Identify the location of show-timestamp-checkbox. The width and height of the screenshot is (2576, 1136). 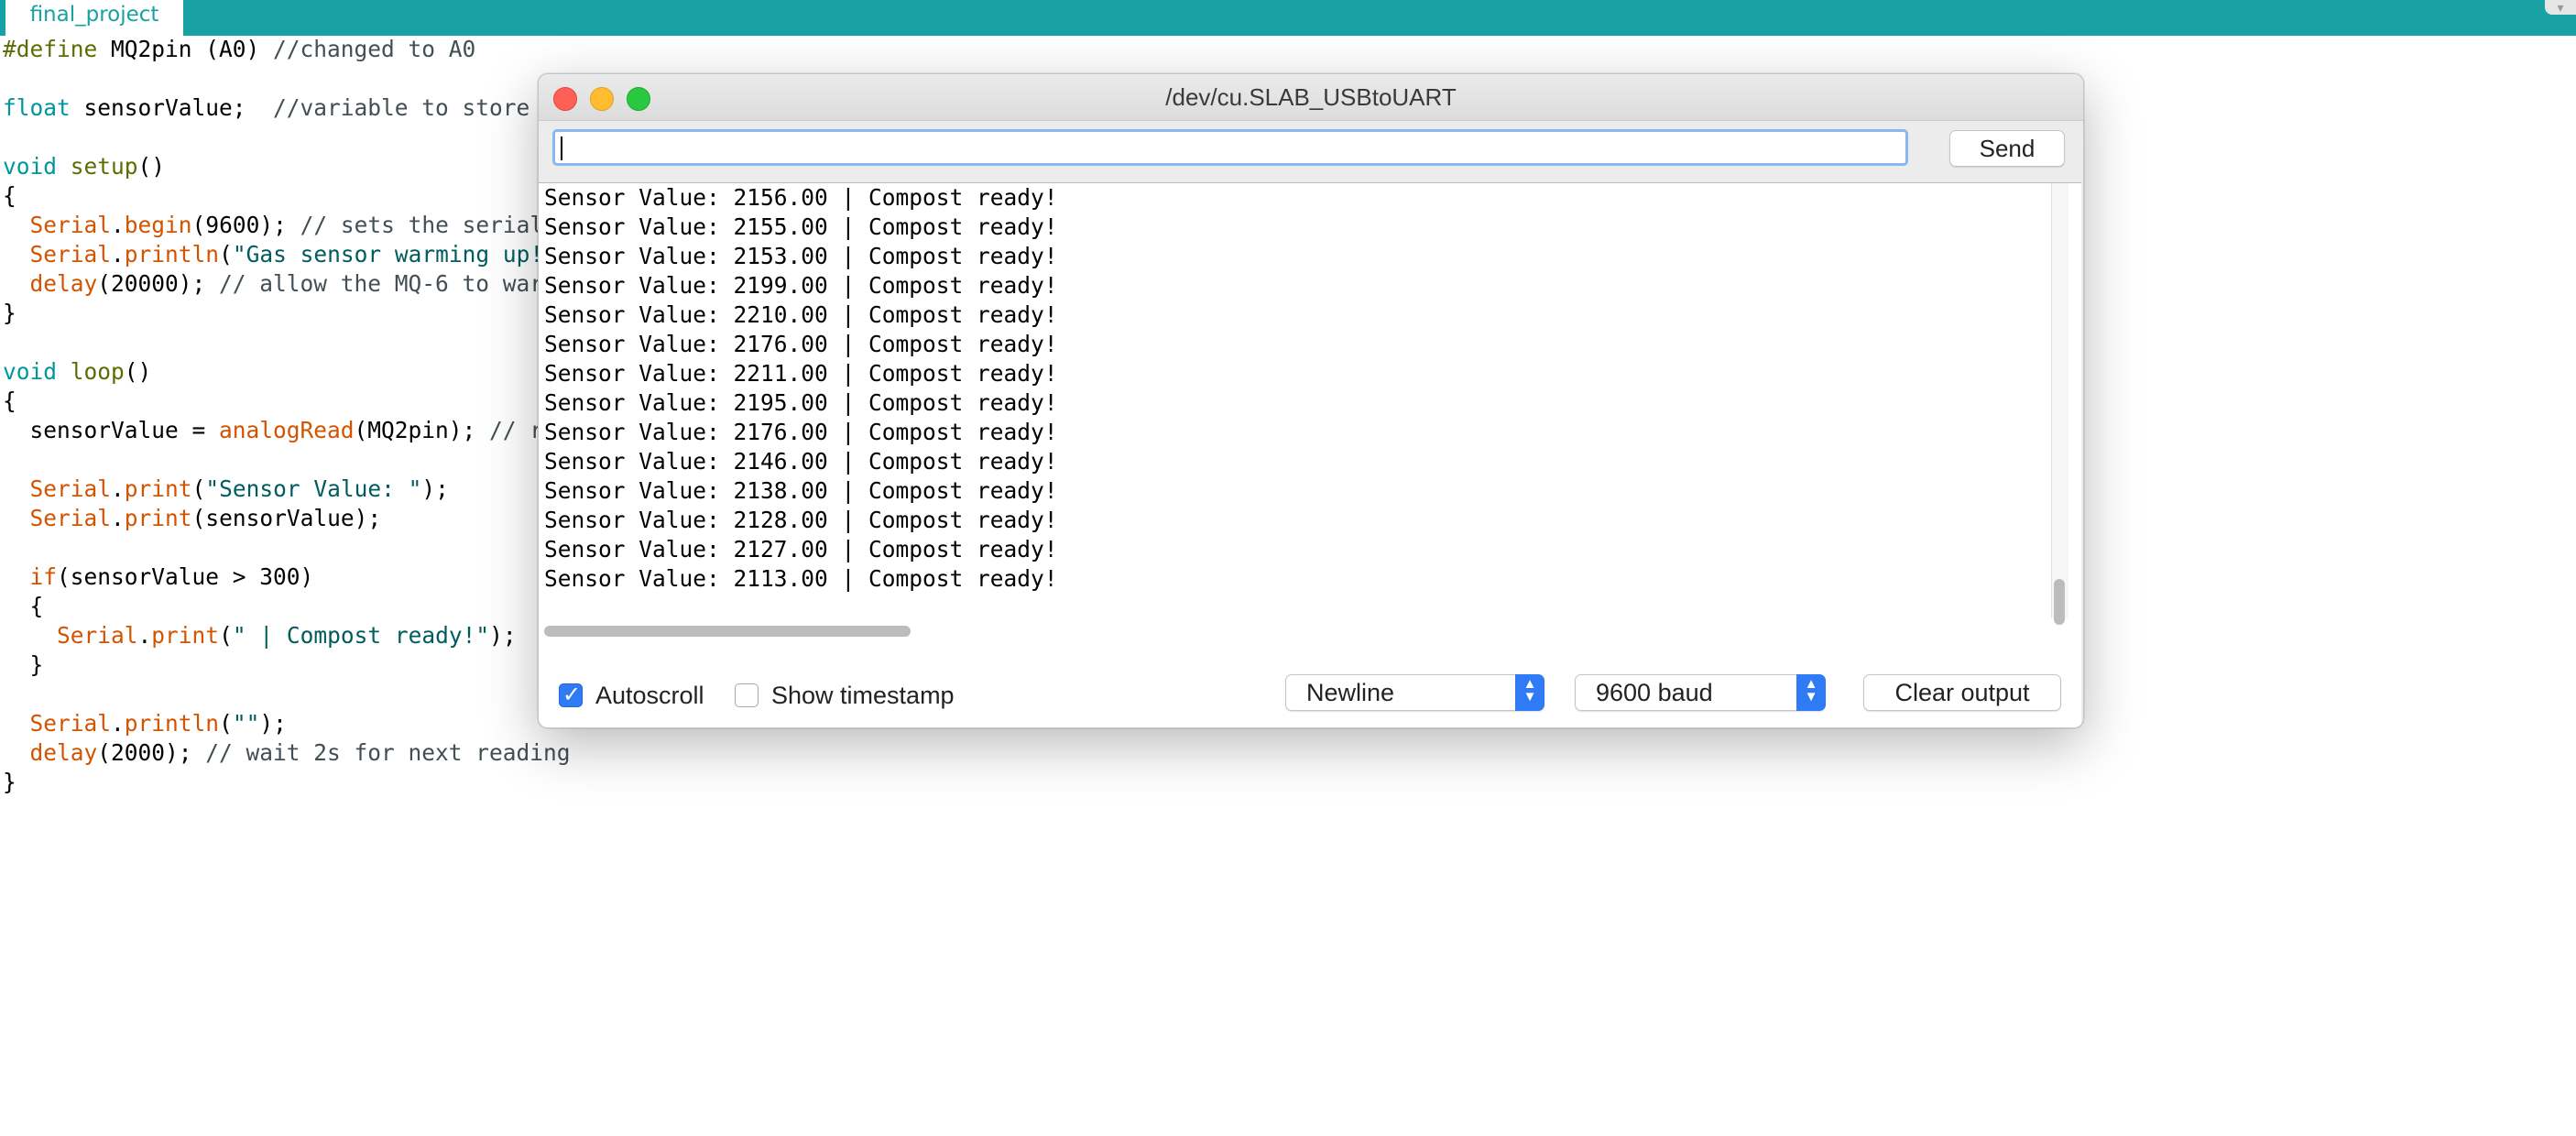
(747, 695).